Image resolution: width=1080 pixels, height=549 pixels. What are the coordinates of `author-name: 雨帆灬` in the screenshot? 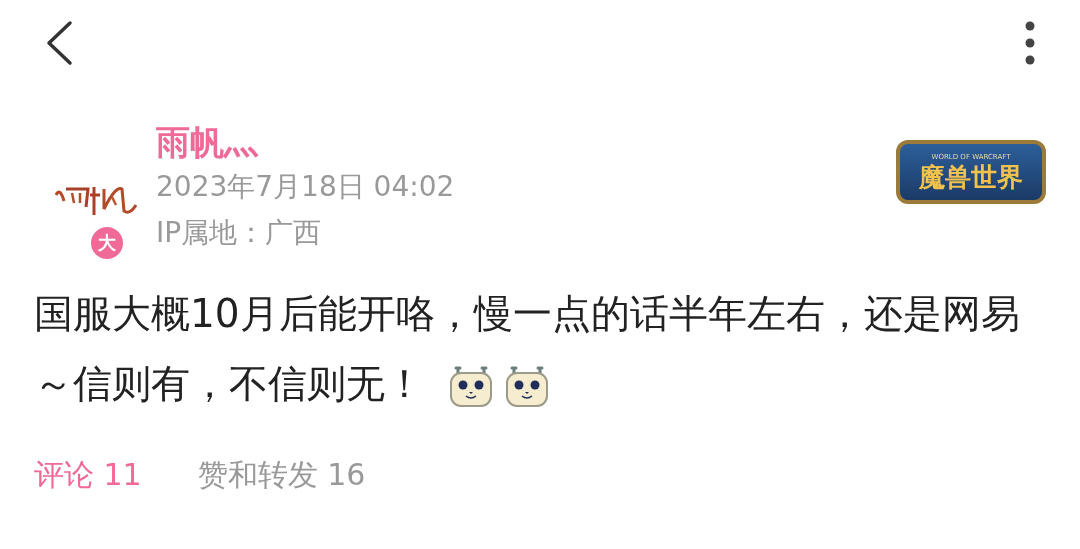 It's located at (526, 142).